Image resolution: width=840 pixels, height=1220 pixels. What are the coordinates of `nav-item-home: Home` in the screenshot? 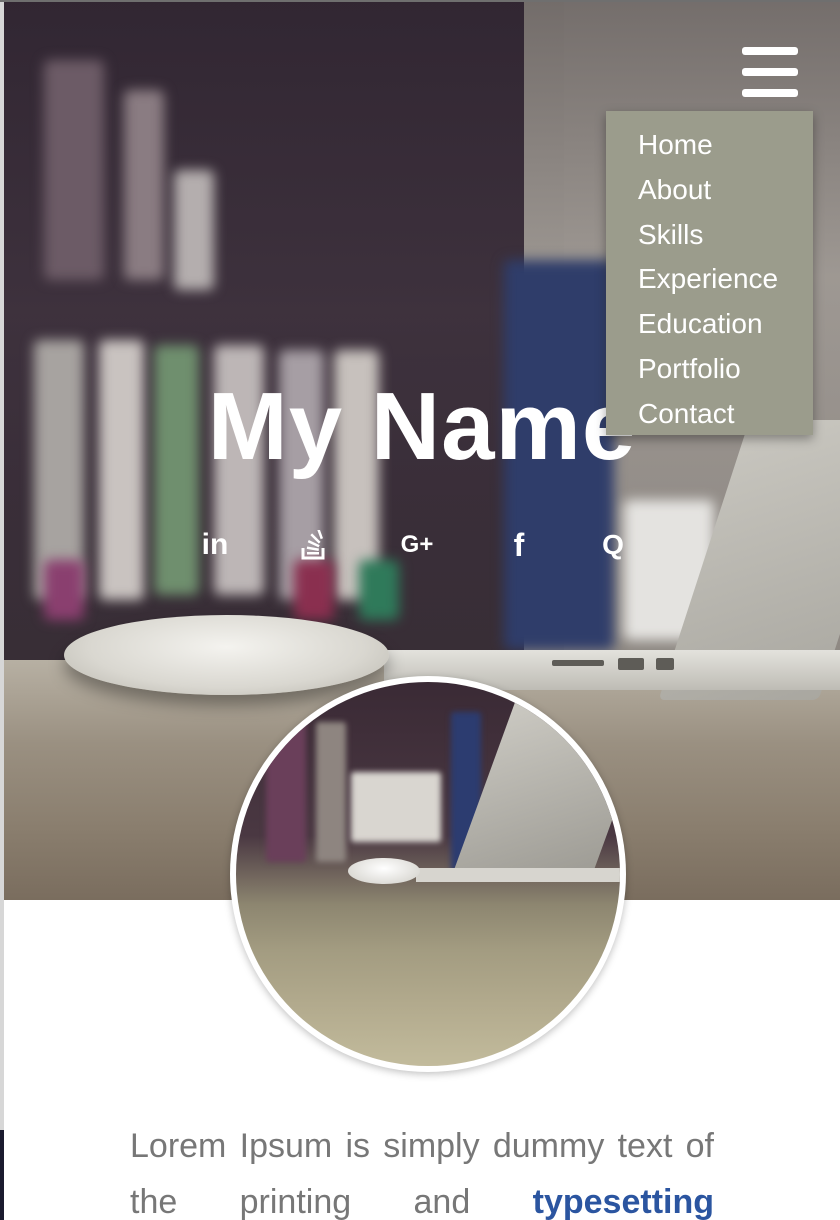 It's located at (725, 145).